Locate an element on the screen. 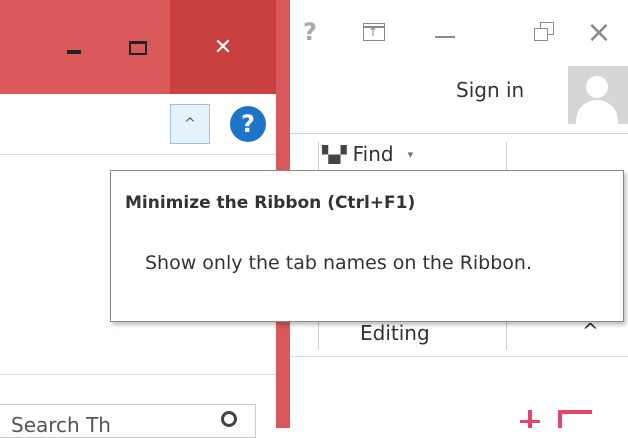 The width and height of the screenshot is (628, 438). find-label: Find is located at coordinates (373, 154).